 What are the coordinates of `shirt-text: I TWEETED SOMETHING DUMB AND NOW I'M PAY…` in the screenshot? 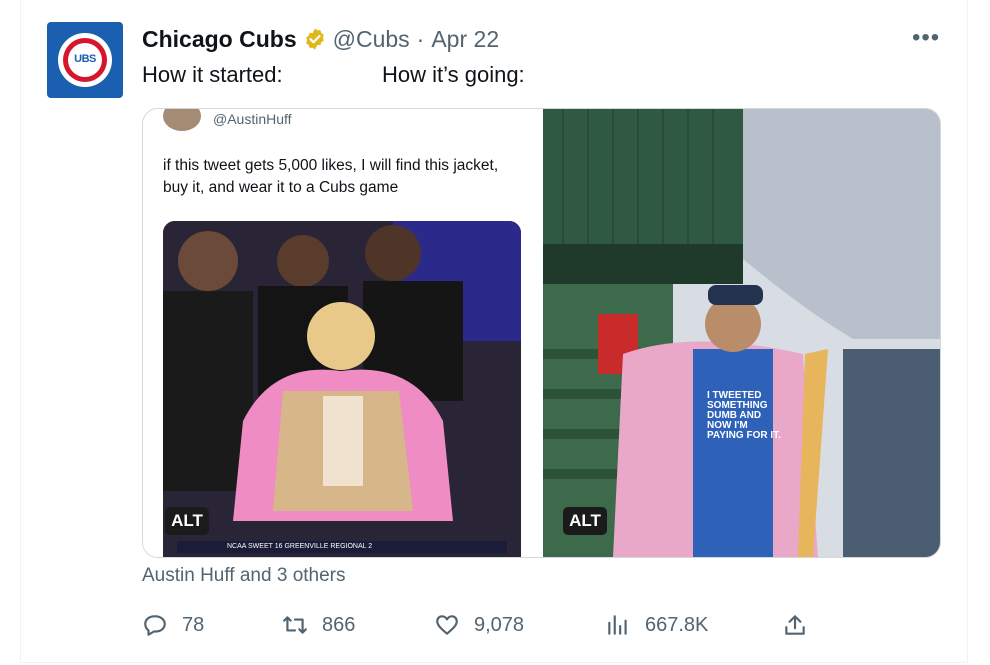 It's located at (744, 415).